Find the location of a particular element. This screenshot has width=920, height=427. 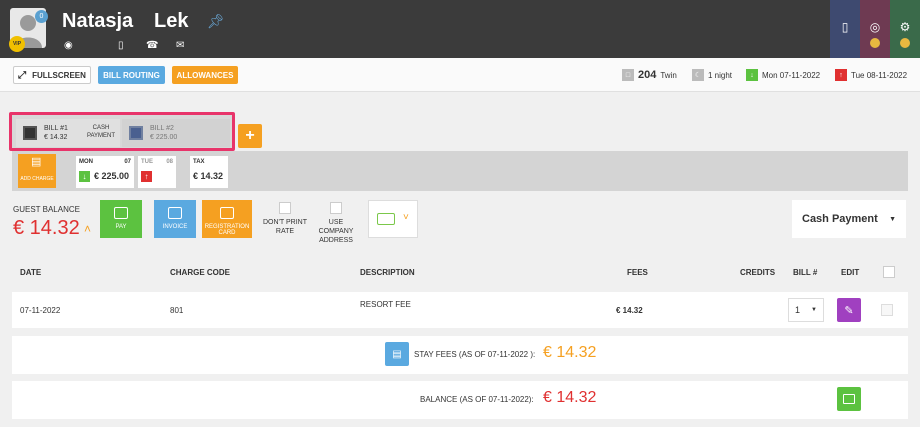

mobile-icon: ▯ is located at coordinates (121, 45).